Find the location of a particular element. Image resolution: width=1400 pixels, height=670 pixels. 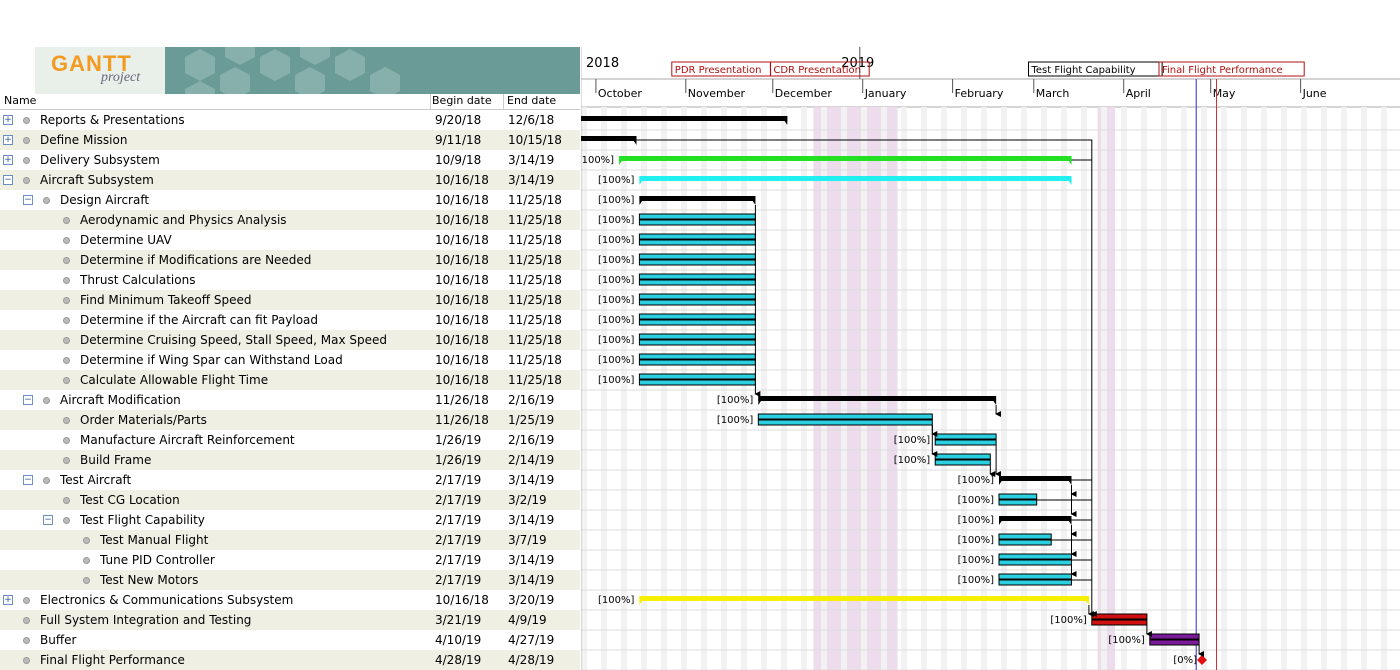

task-row: Test Manual Flight 2/17/19 3/7/19 is located at coordinates (290, 540).